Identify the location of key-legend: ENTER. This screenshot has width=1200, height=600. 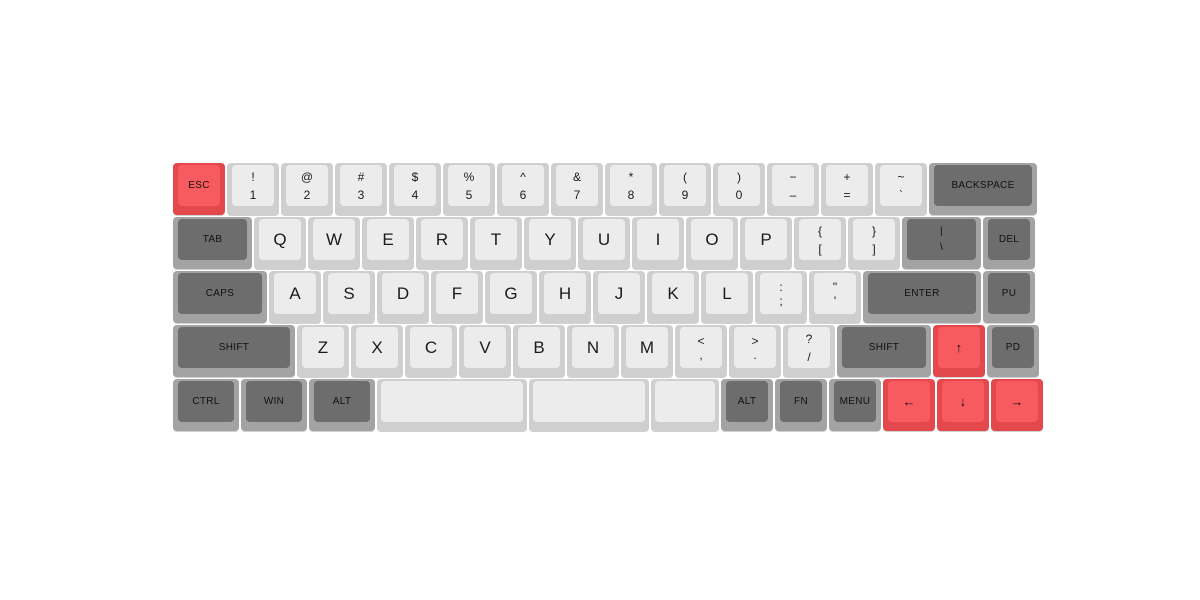
(922, 293).